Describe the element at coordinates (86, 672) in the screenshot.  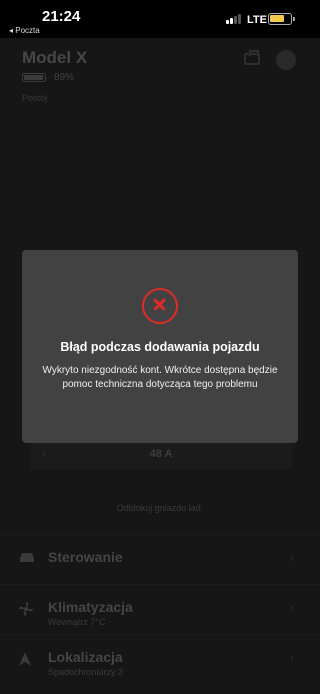
I see `menu-item-subtitle: Spadochroniarzy 3` at that location.